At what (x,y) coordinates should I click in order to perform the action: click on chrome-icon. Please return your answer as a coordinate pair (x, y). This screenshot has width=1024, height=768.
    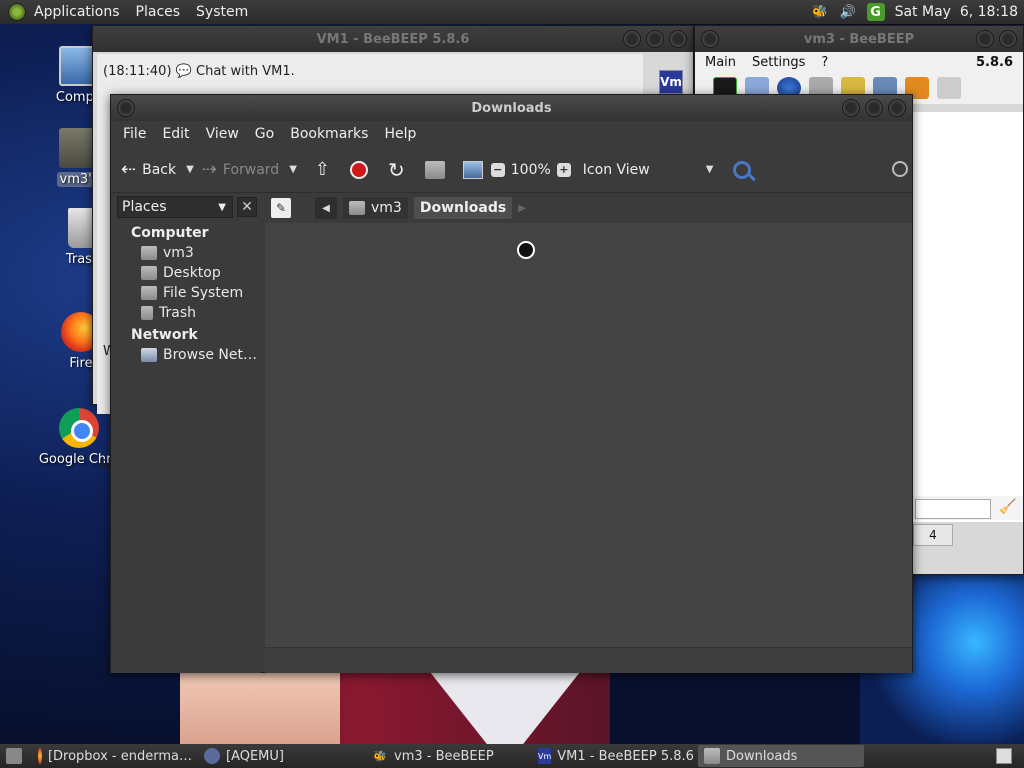
    Looking at the image, I should click on (79, 428).